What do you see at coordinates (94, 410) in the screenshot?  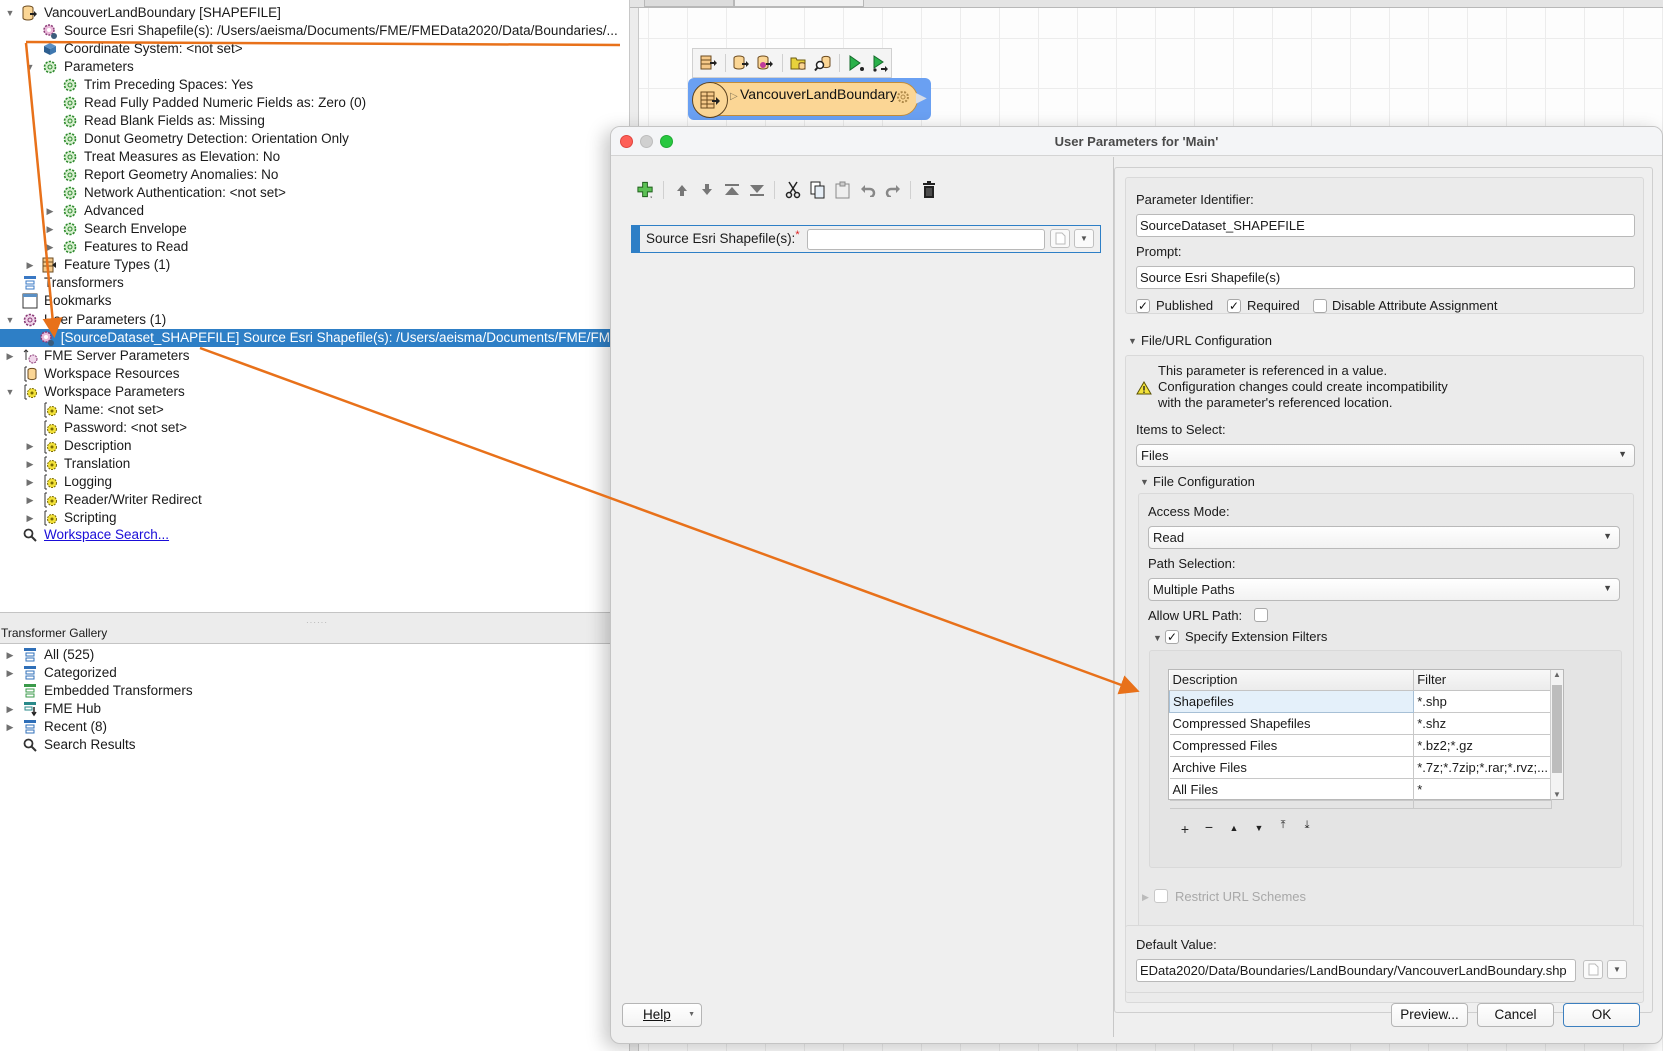 I see `tree-item: ▶Name: <not set>` at bounding box center [94, 410].